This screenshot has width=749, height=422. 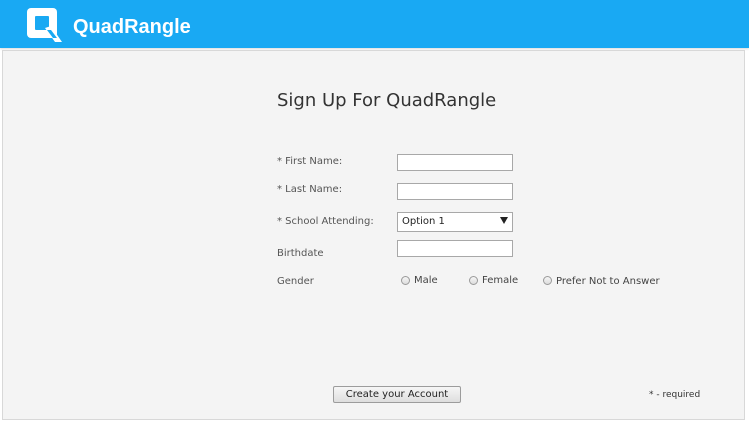 I want to click on first-name-label: * First Name:, so click(x=310, y=161).